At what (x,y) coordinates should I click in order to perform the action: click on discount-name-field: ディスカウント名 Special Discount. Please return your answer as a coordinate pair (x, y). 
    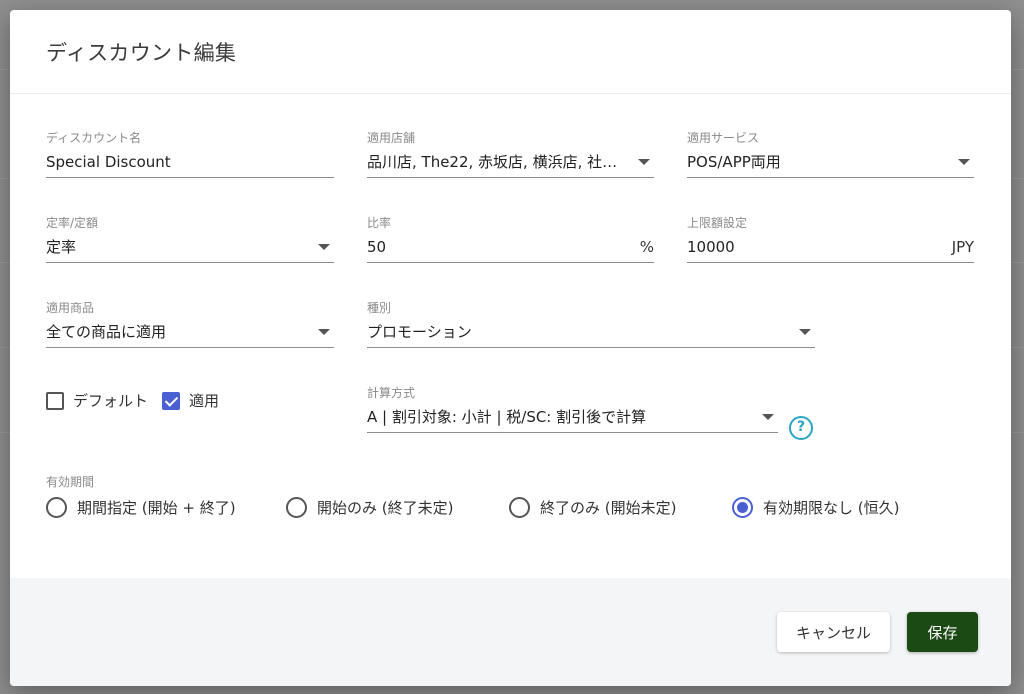
    Looking at the image, I should click on (190, 154).